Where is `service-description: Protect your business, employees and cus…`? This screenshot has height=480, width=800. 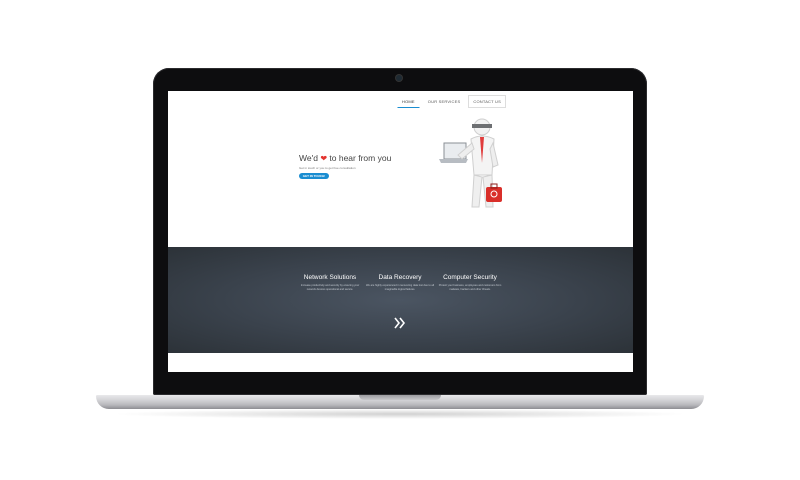 service-description: Protect your business, employees and cus… is located at coordinates (470, 287).